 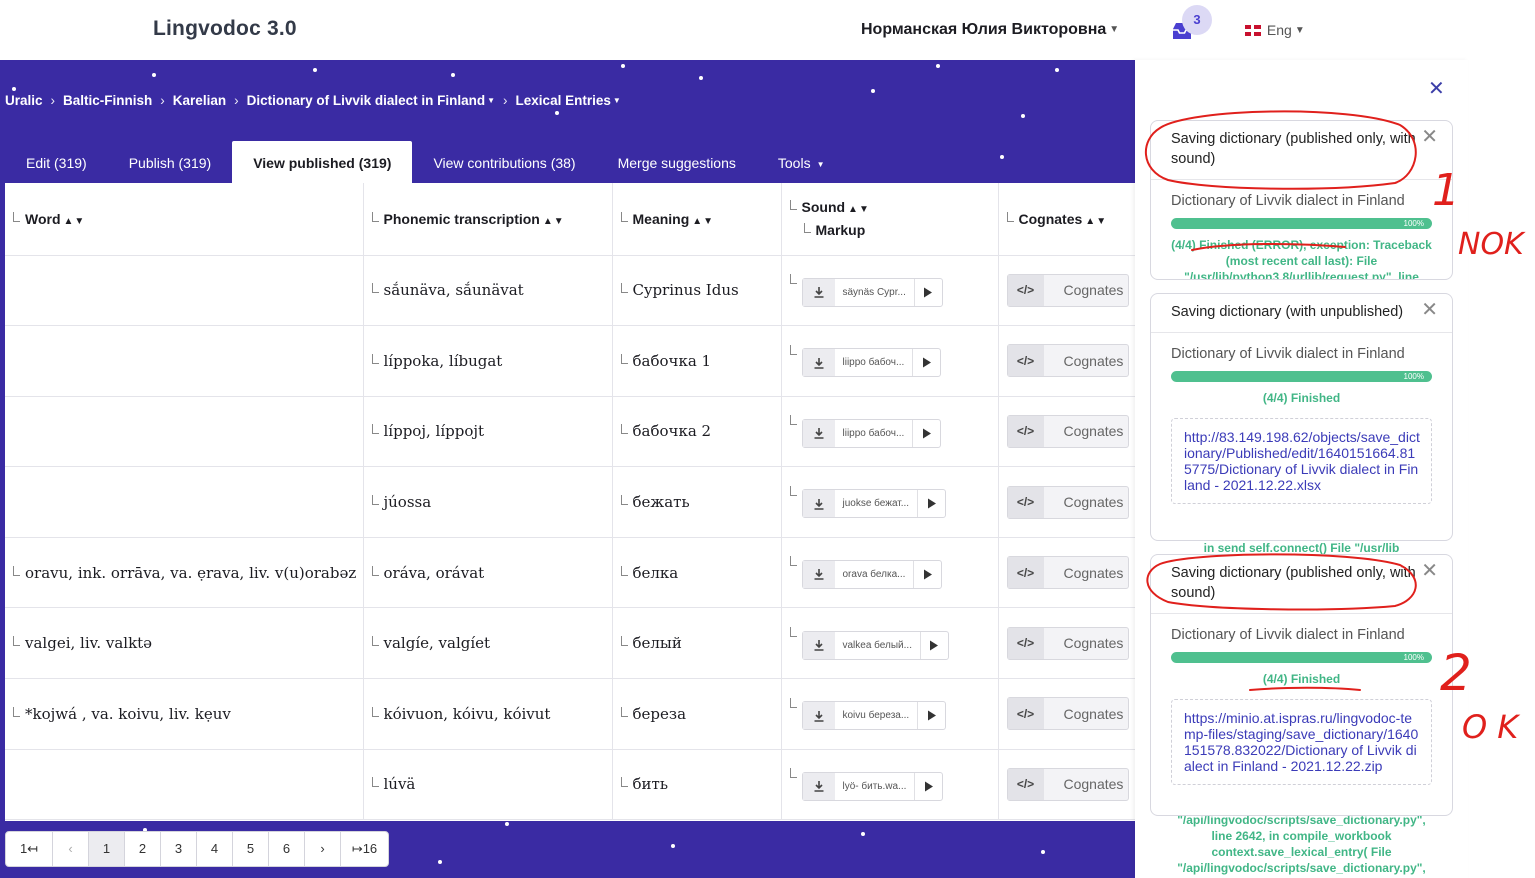 I want to click on column-header-word: Word ▲▼, so click(x=184, y=219).